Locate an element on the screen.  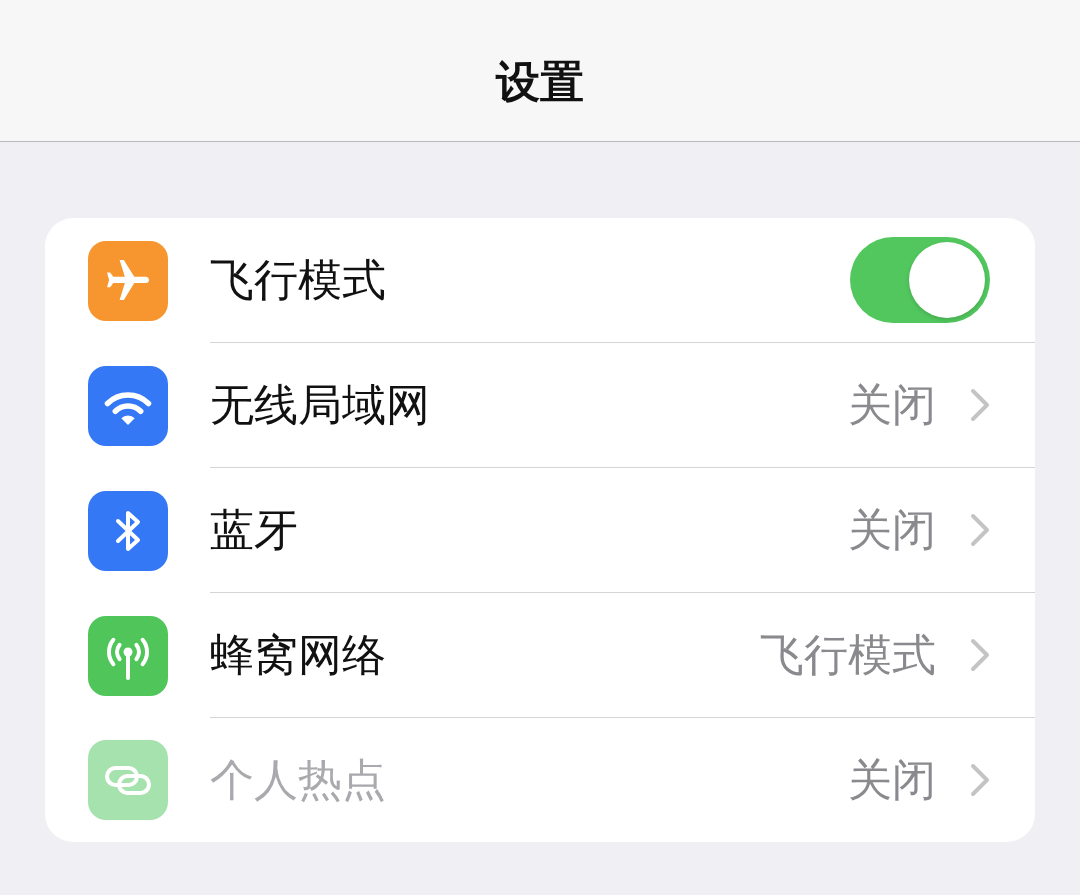
page-title: 设置 is located at coordinates (540, 82).